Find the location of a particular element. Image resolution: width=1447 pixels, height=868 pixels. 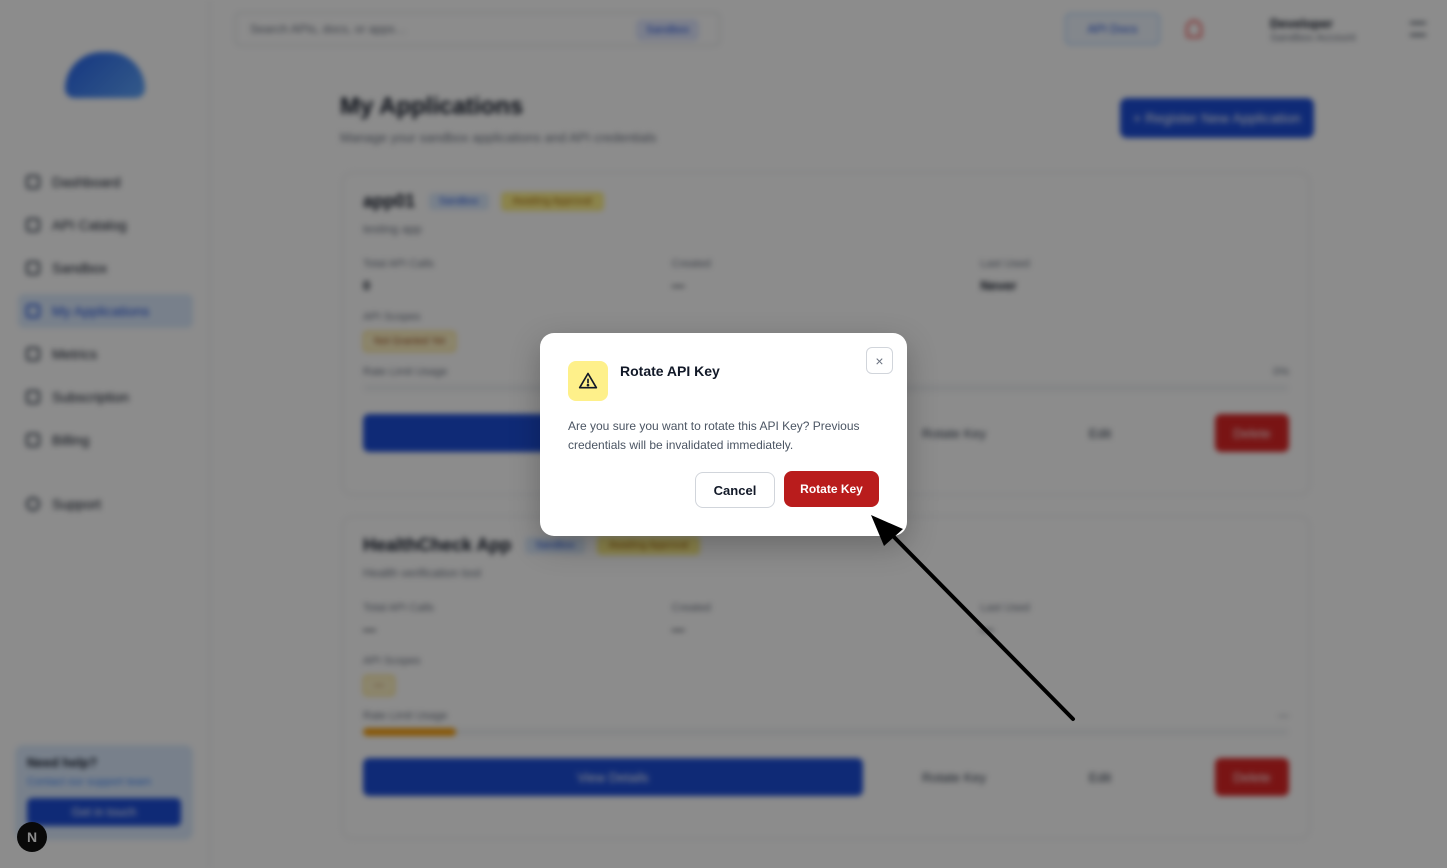

dialog-title: Rotate API Key is located at coordinates (670, 371).